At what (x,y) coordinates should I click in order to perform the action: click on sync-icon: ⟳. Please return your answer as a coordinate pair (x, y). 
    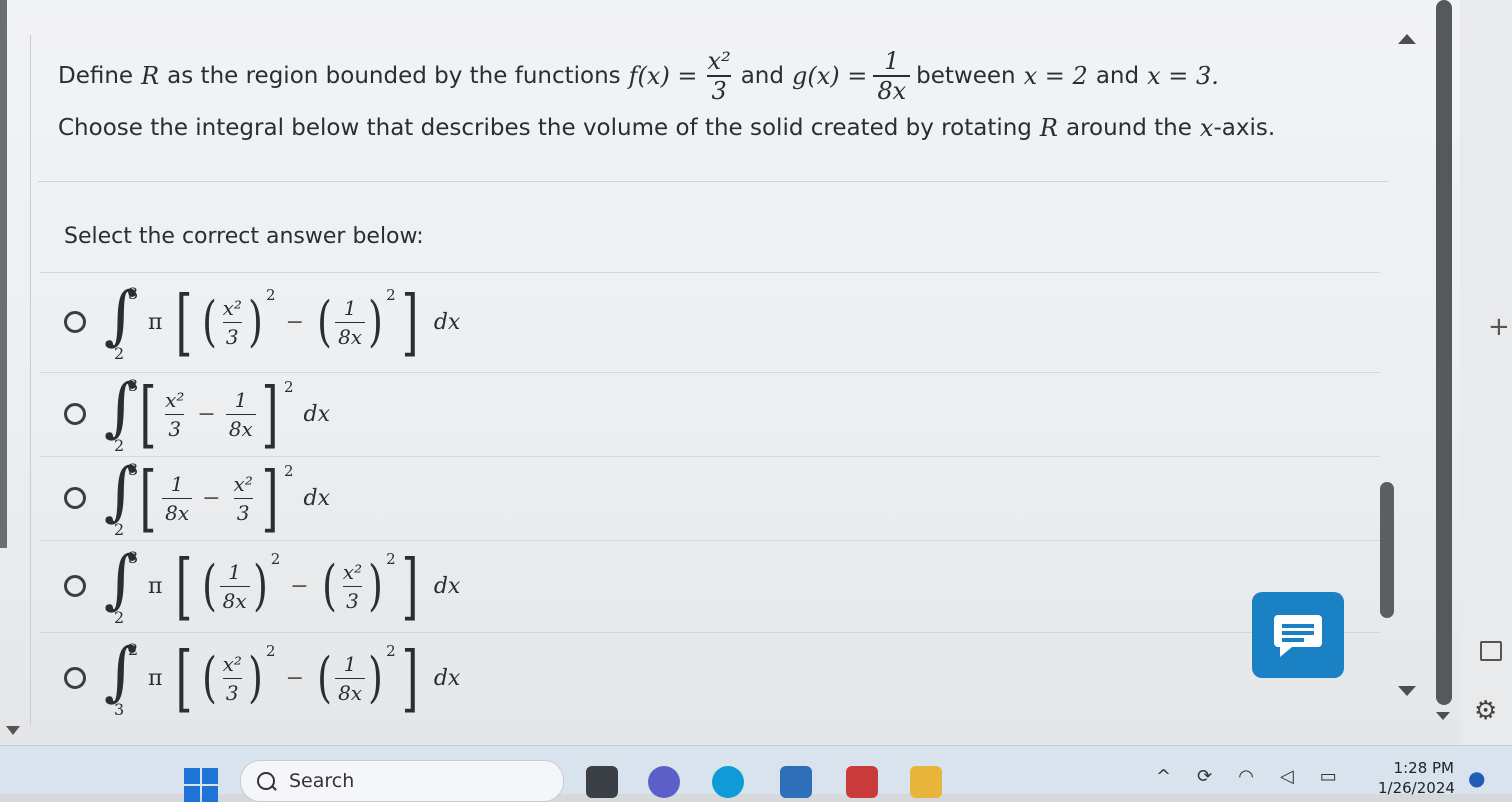
    Looking at the image, I should click on (1204, 776).